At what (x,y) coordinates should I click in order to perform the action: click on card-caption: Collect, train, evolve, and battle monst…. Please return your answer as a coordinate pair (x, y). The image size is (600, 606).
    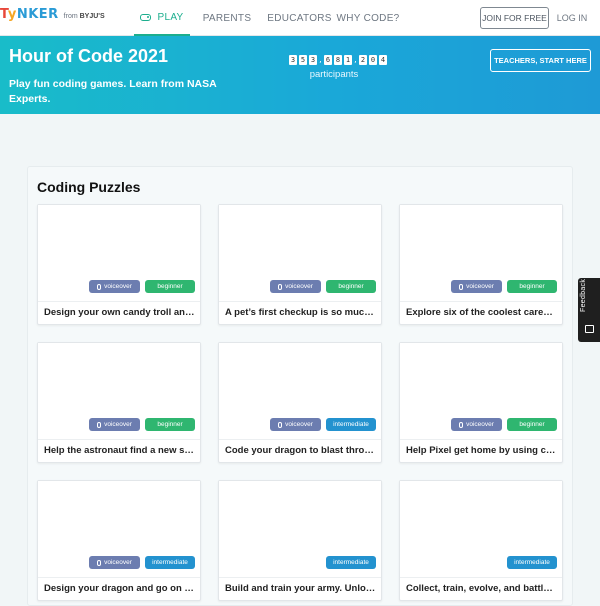
    Looking at the image, I should click on (482, 588).